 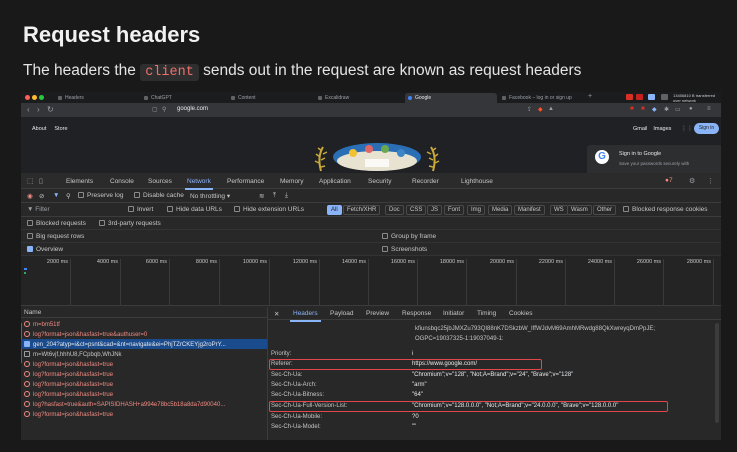 What do you see at coordinates (335, 181) in the screenshot?
I see `tab-application: Application` at bounding box center [335, 181].